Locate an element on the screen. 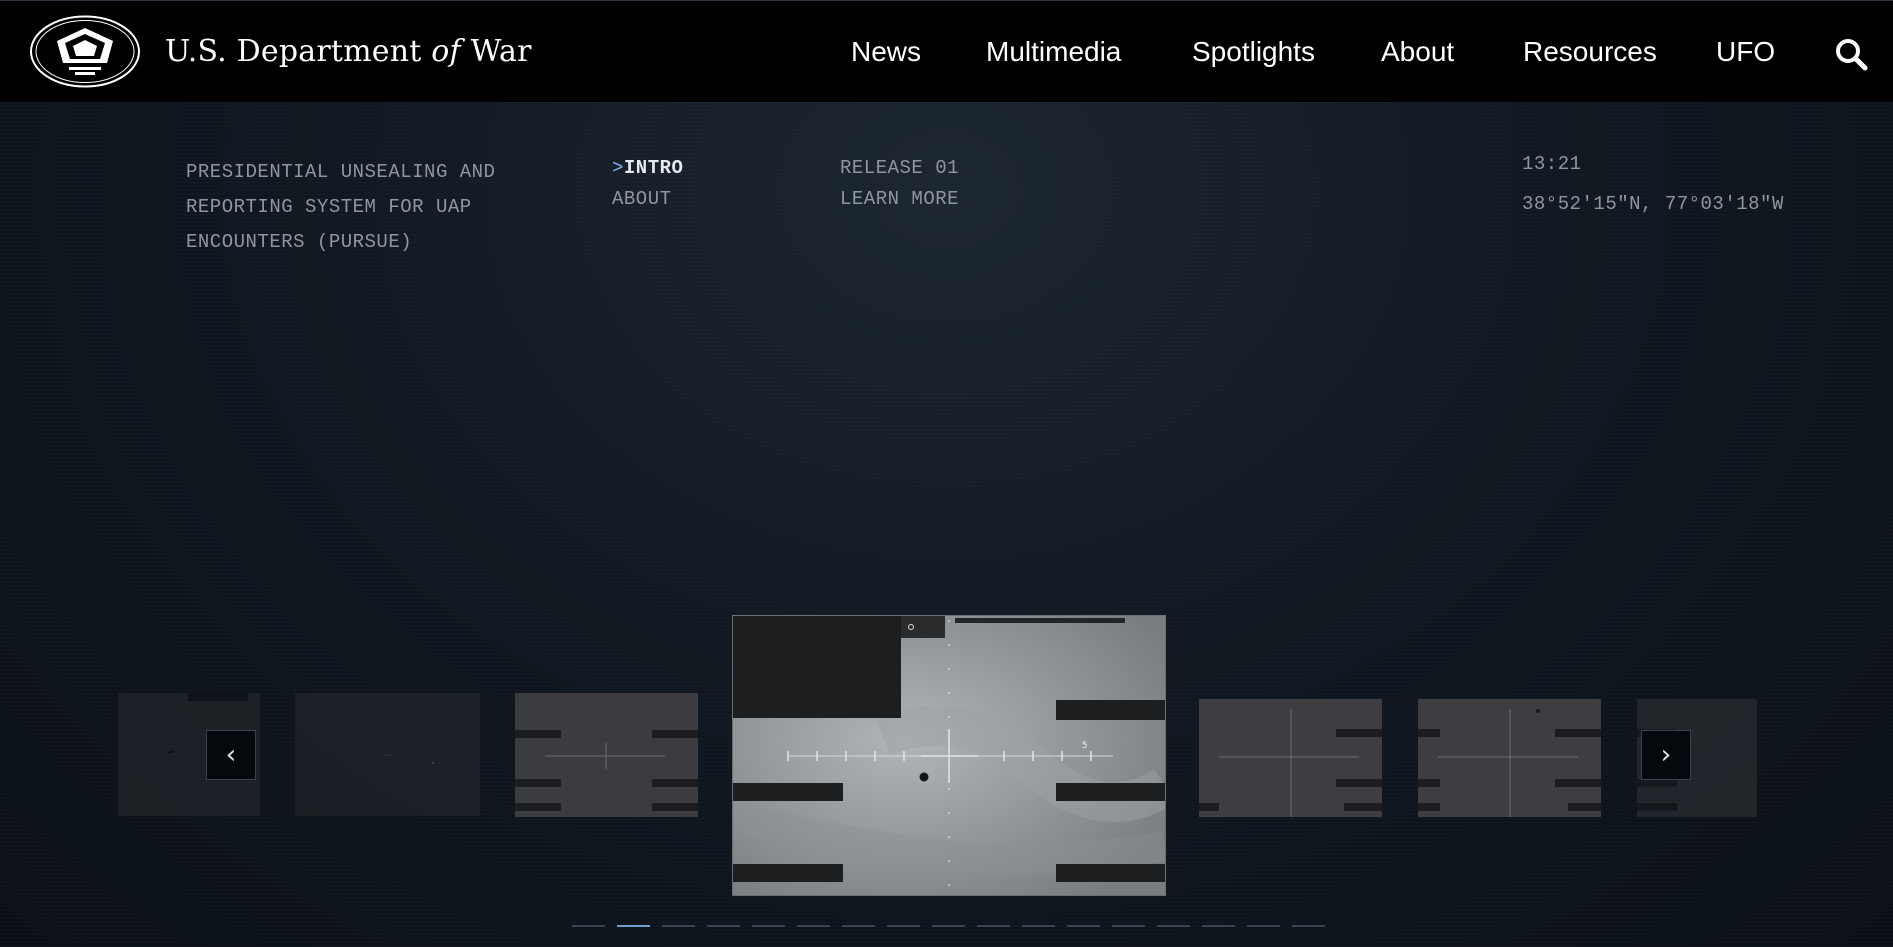 The width and height of the screenshot is (1893, 947). nav-spotlights: Spotlights is located at coordinates (1253, 52).